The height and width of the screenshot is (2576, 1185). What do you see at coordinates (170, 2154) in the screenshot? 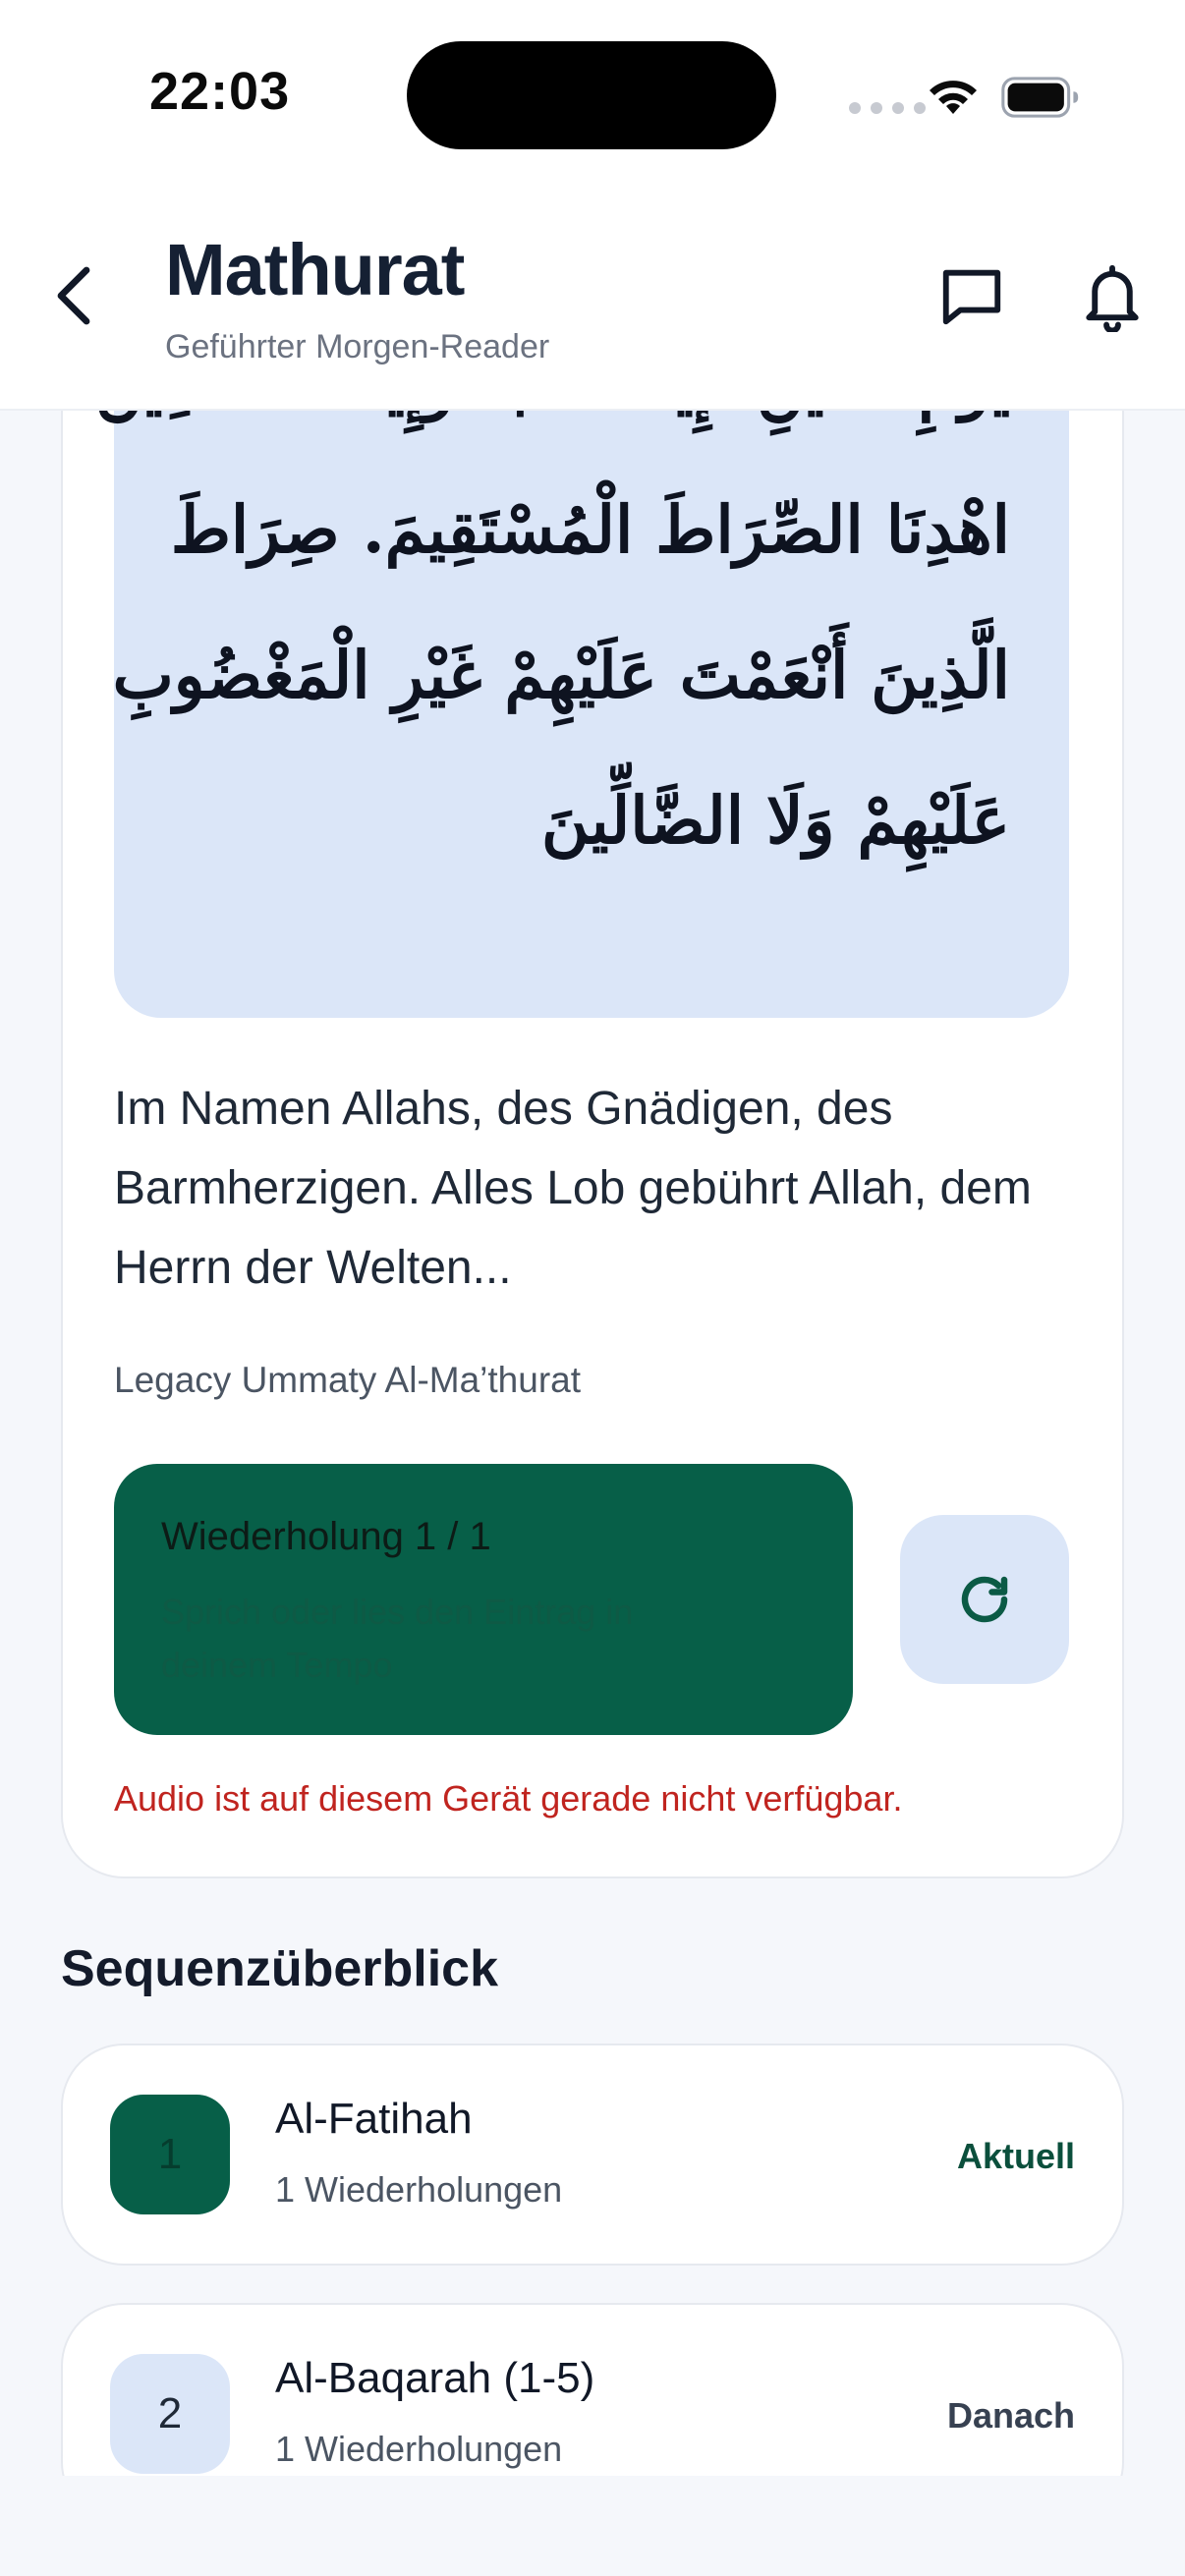
I see `sequence-number: 1` at bounding box center [170, 2154].